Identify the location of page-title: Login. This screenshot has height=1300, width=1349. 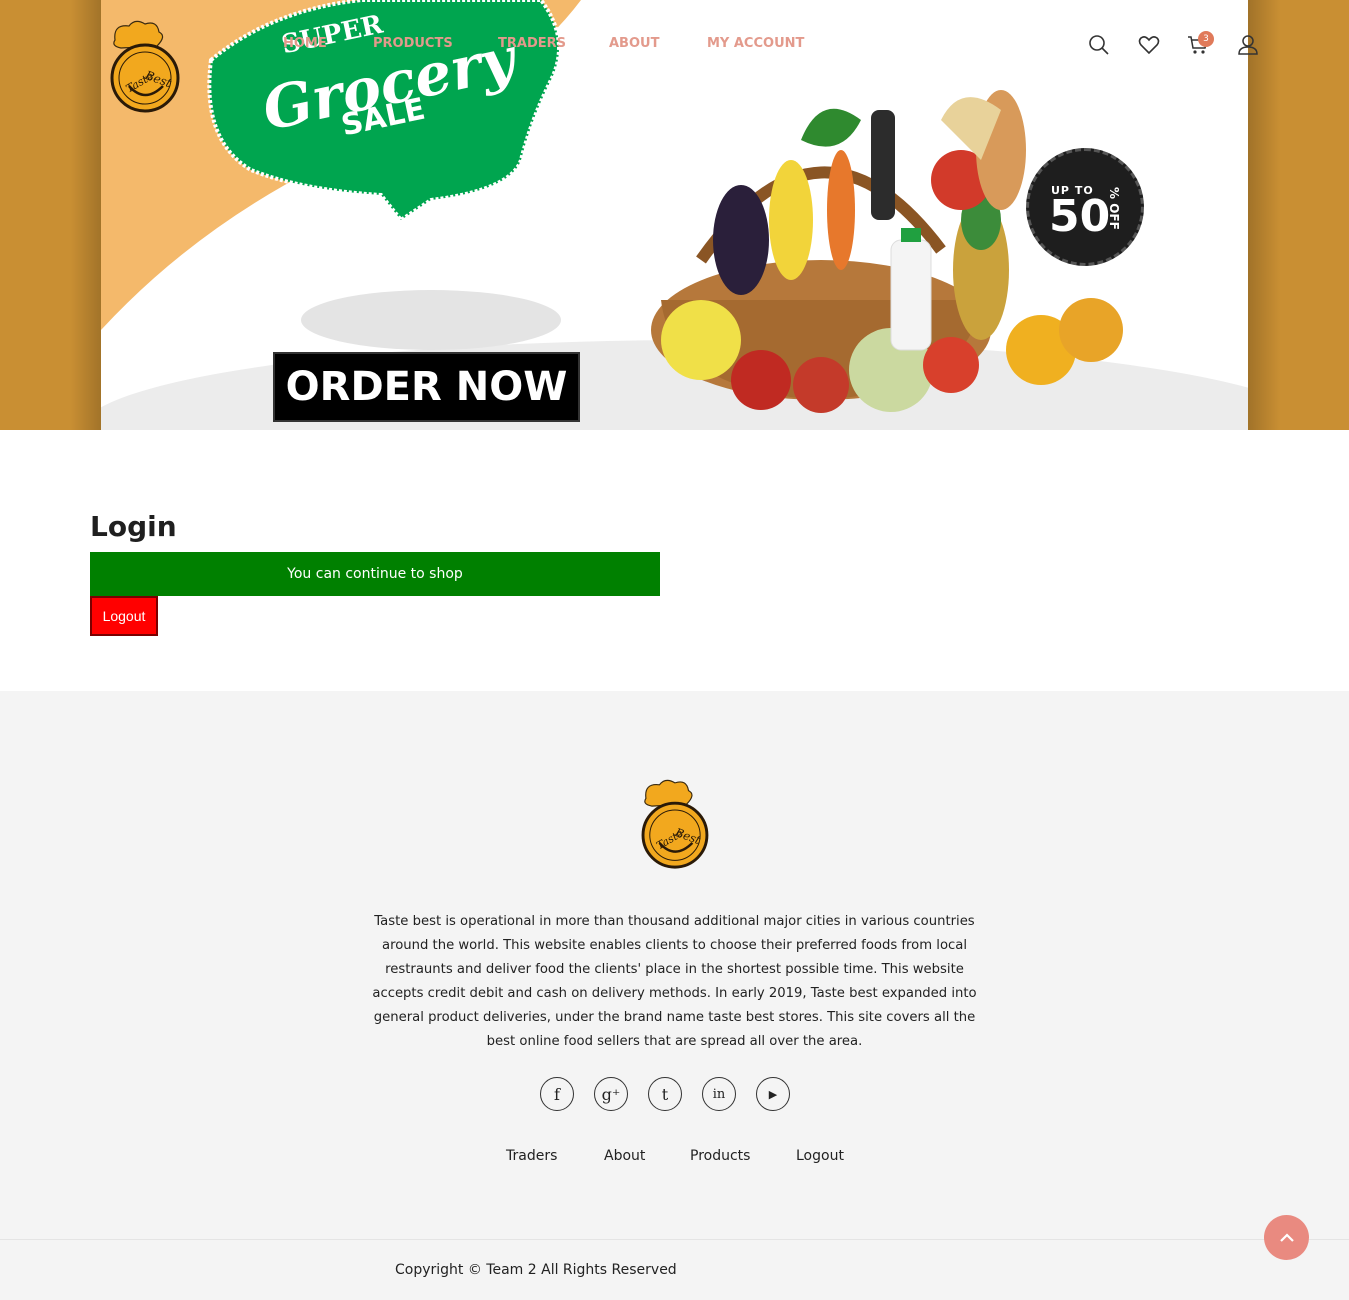
(133, 526).